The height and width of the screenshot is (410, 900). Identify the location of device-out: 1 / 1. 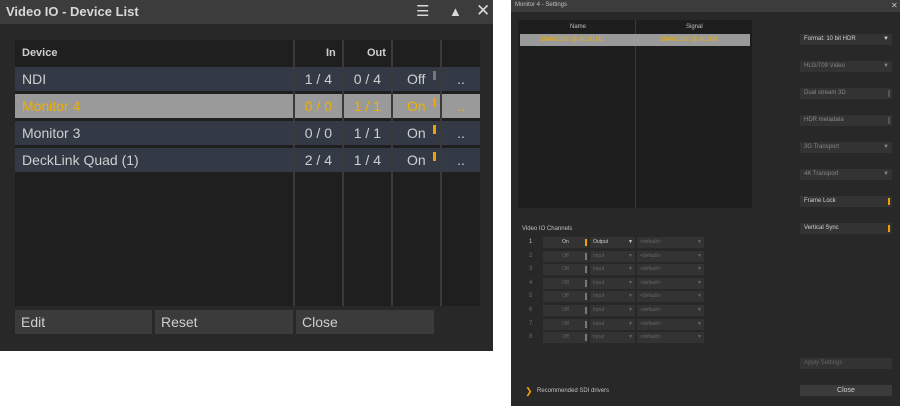
(367, 133).